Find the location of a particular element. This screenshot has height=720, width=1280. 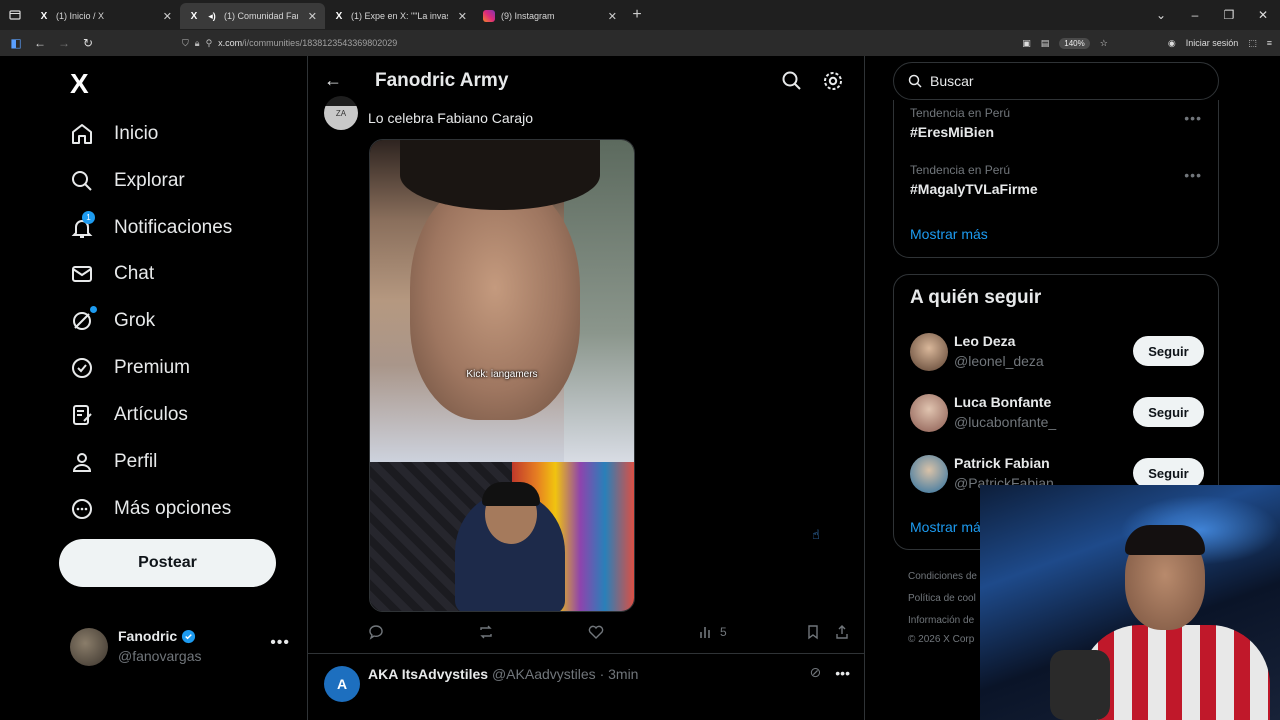

who-to-follow-title: A quién seguir is located at coordinates (976, 297).